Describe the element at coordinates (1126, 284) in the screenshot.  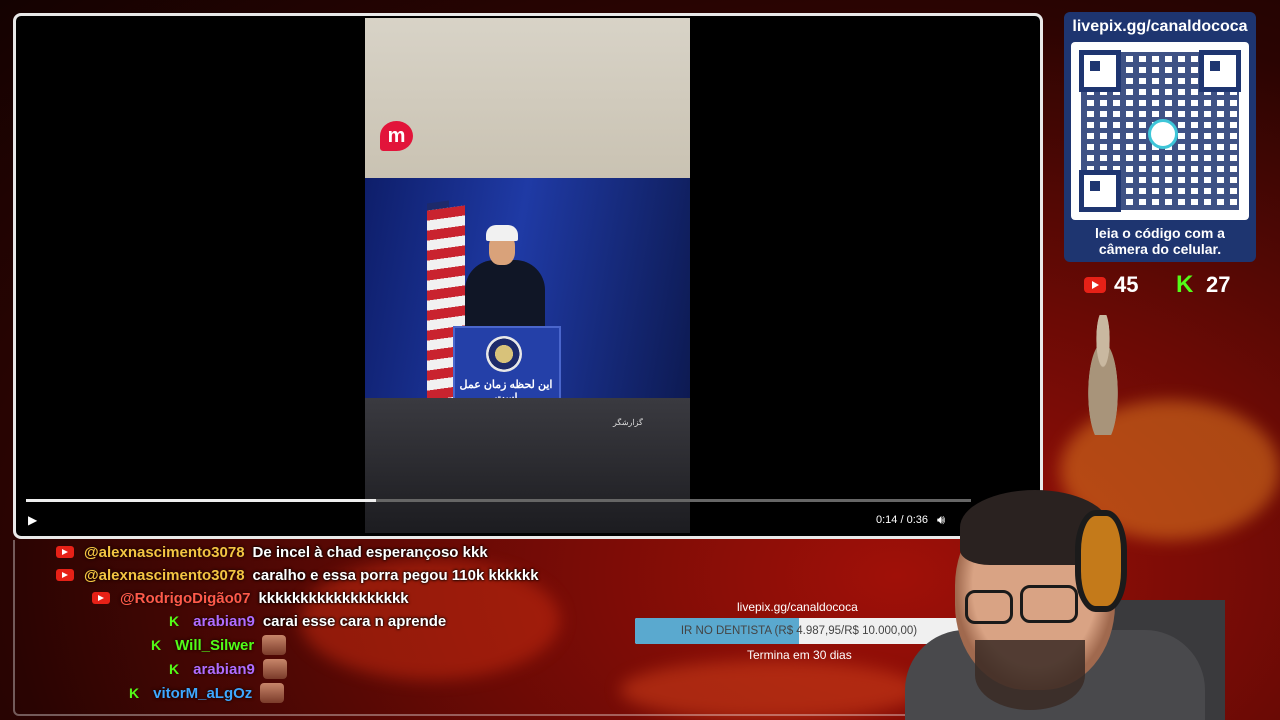
I see `youtube-count: 45` at that location.